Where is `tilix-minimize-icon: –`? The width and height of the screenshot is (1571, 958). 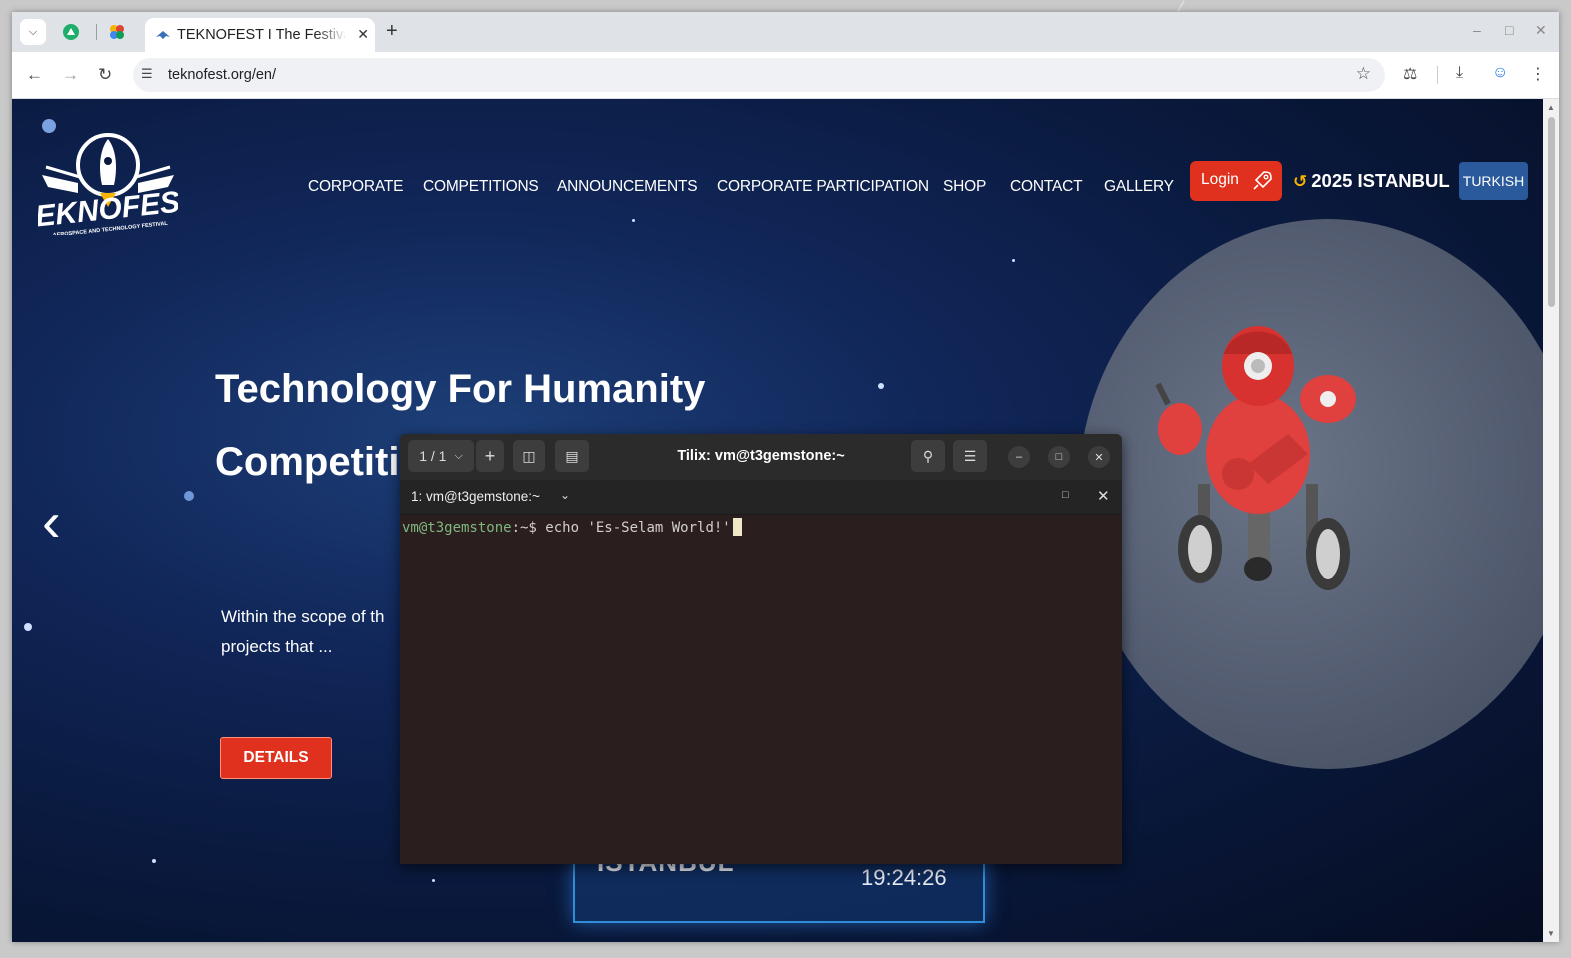 tilix-minimize-icon: – is located at coordinates (1019, 457).